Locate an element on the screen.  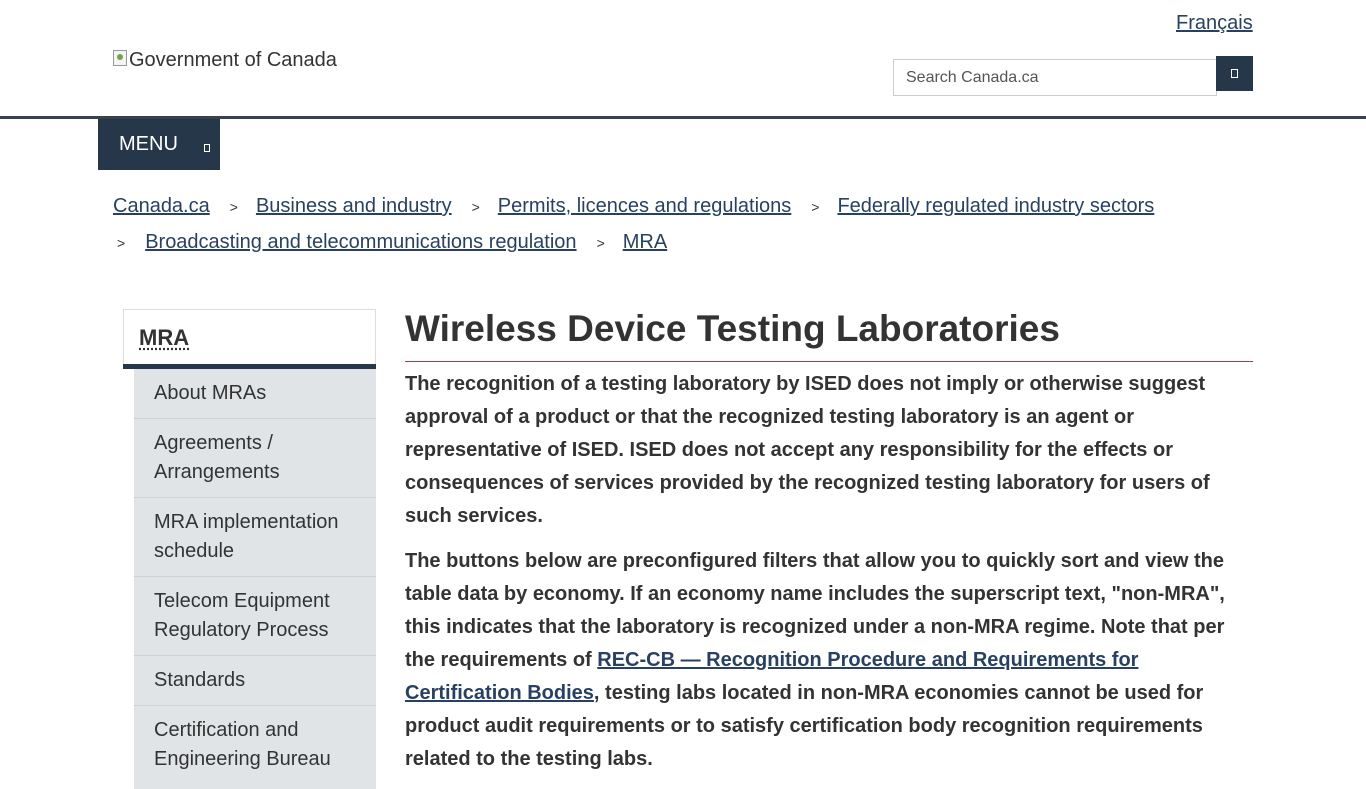
sidebar-item-telecom-equipment: Telecom Equipment Regulatory Process is located at coordinates (255, 616).